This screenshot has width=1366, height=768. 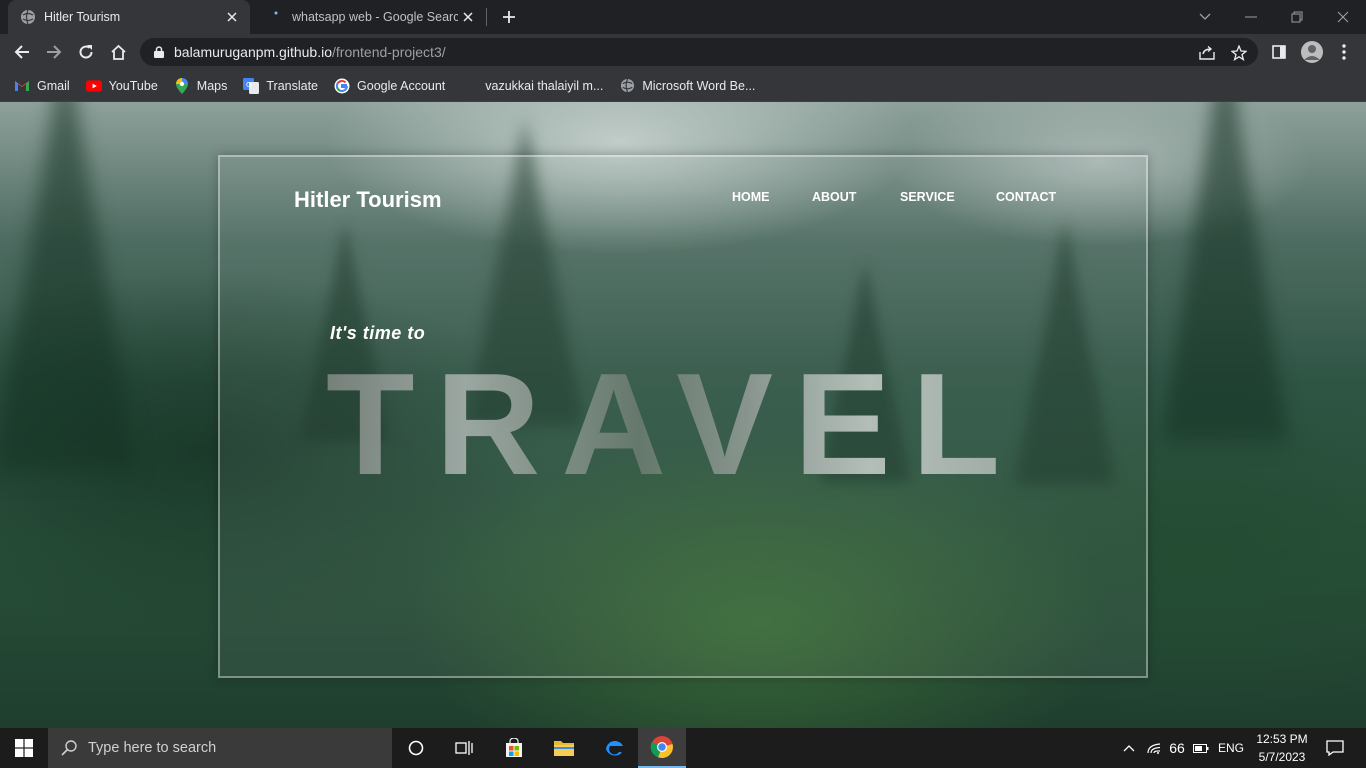 I want to click on start-button, so click(x=24, y=748).